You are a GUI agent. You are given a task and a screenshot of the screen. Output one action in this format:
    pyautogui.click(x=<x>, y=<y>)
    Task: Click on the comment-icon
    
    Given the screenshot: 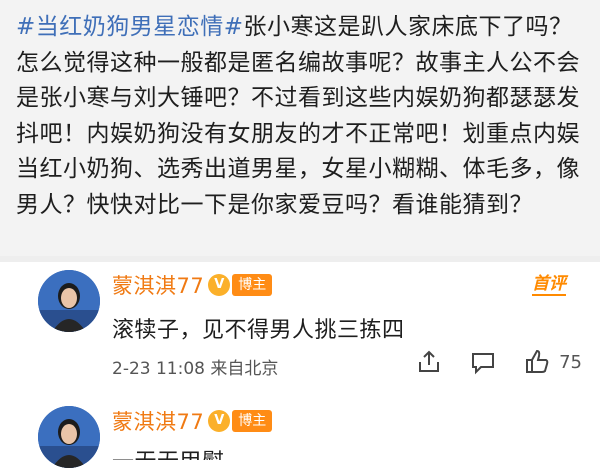 What is the action you would take?
    pyautogui.click(x=483, y=362)
    